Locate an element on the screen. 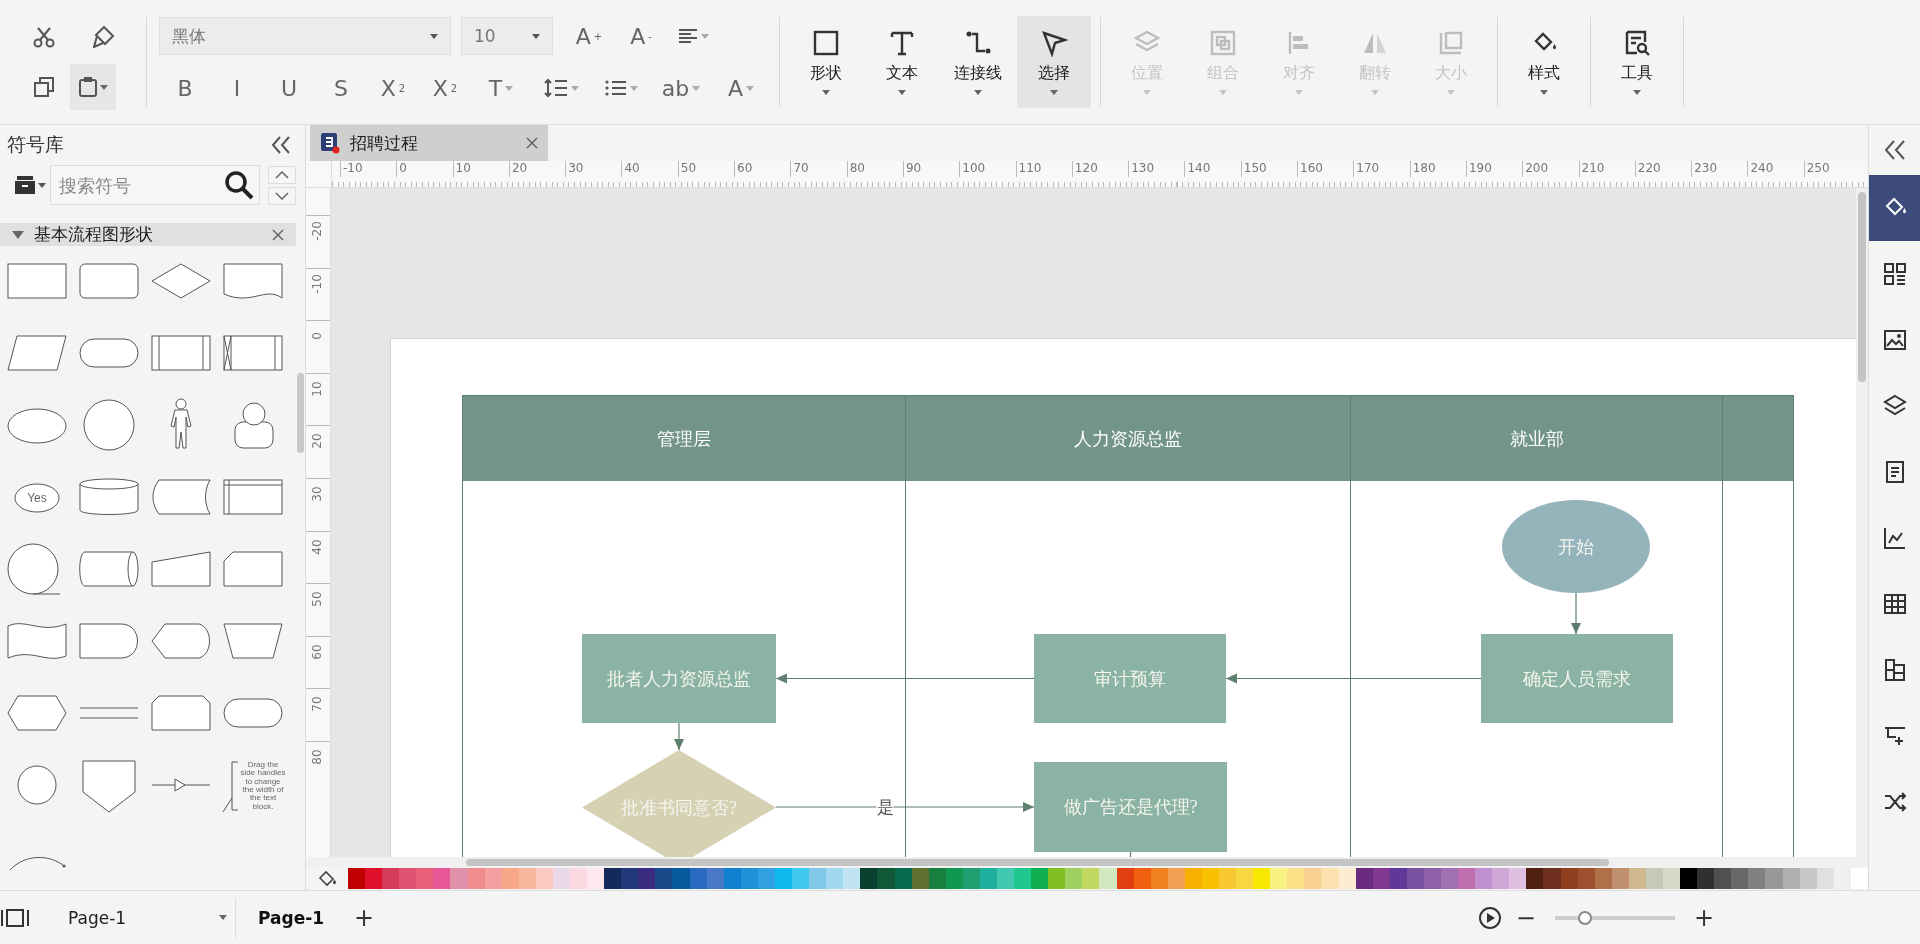 Image resolution: width=1920 pixels, height=944 pixels. ruler-label: 200 is located at coordinates (1550, 169).